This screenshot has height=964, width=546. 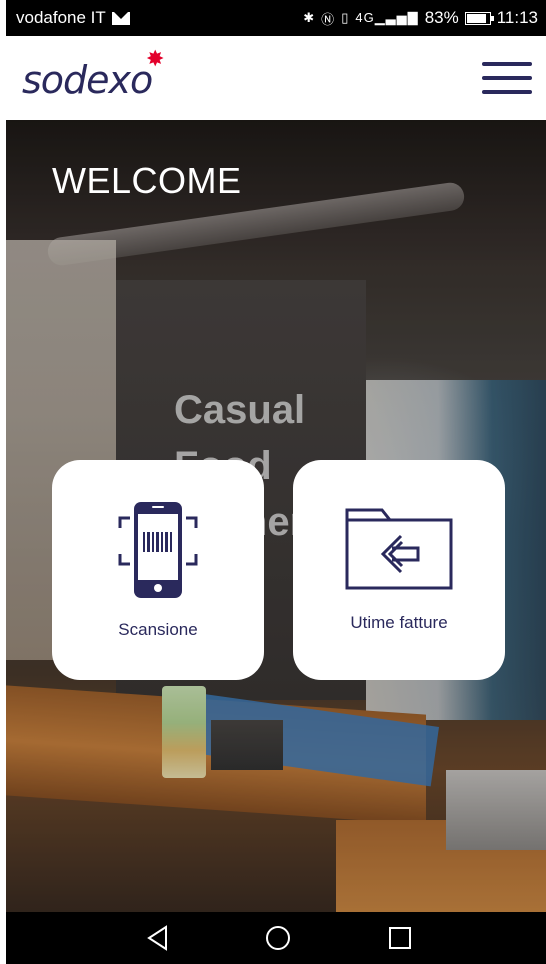 What do you see at coordinates (147, 180) in the screenshot?
I see `welcome-title: WELCOME` at bounding box center [147, 180].